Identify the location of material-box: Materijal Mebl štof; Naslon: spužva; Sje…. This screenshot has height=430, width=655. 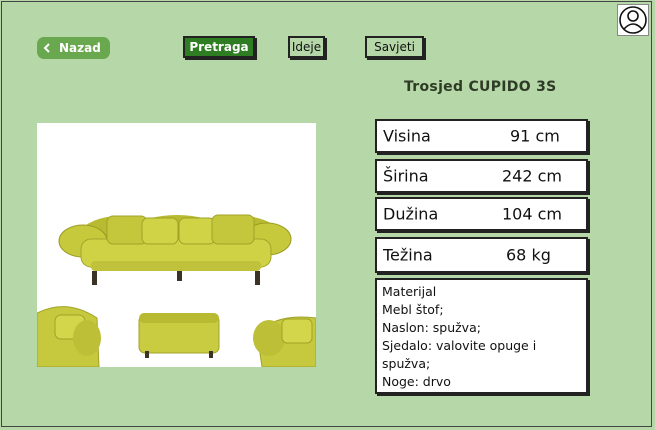
(481, 336).